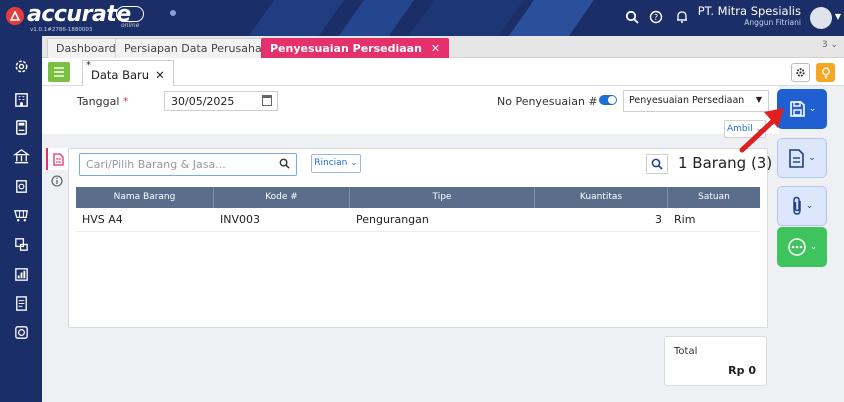 This screenshot has height=402, width=844. What do you see at coordinates (346, 48) in the screenshot?
I see `tab-label: Penyesuaian Persediaan` at bounding box center [346, 48].